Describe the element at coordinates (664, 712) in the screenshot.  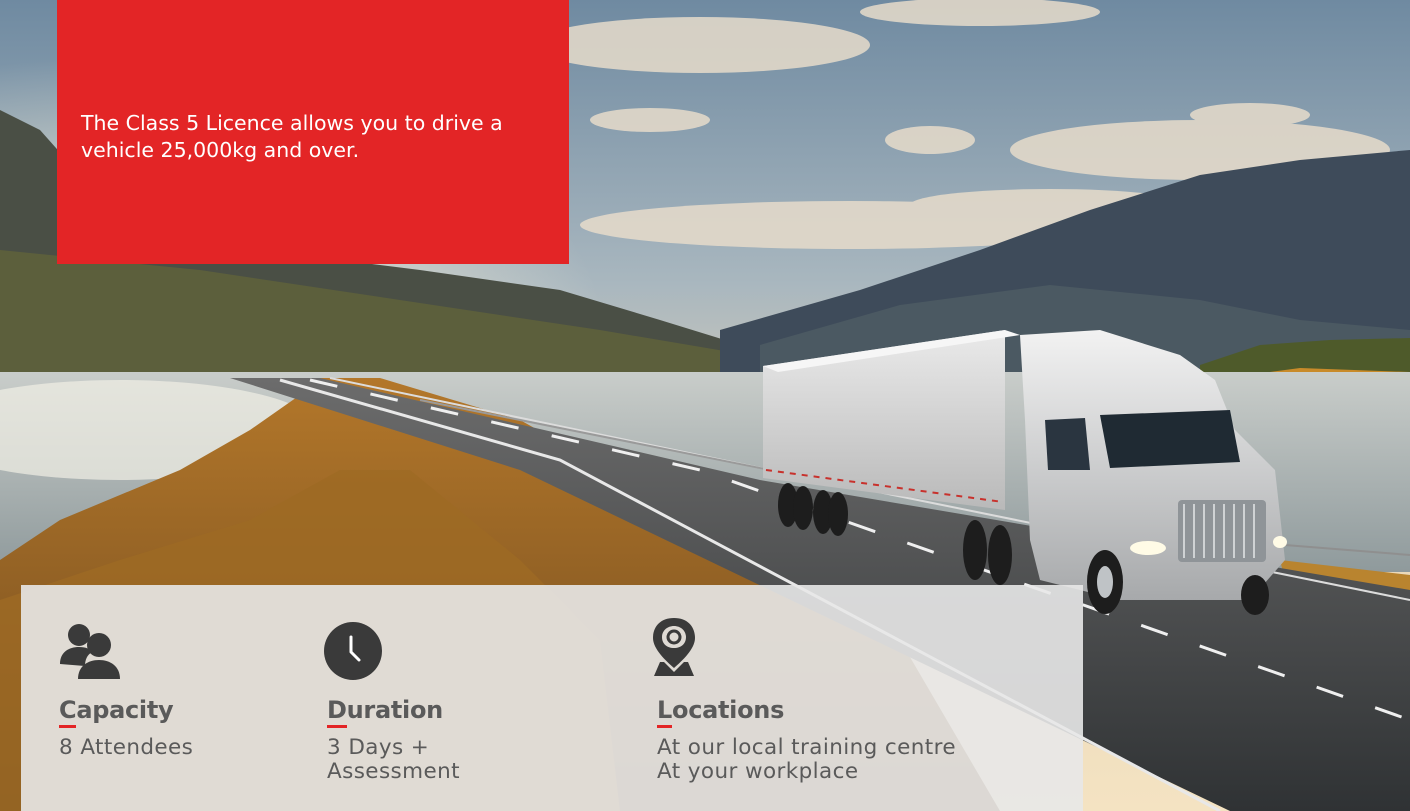
I see `locations-heading-initial: L` at that location.